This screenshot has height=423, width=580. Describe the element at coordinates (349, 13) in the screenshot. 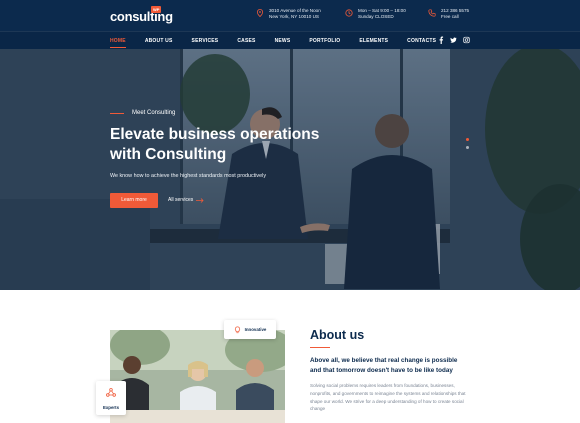

I see `clock-icon` at that location.